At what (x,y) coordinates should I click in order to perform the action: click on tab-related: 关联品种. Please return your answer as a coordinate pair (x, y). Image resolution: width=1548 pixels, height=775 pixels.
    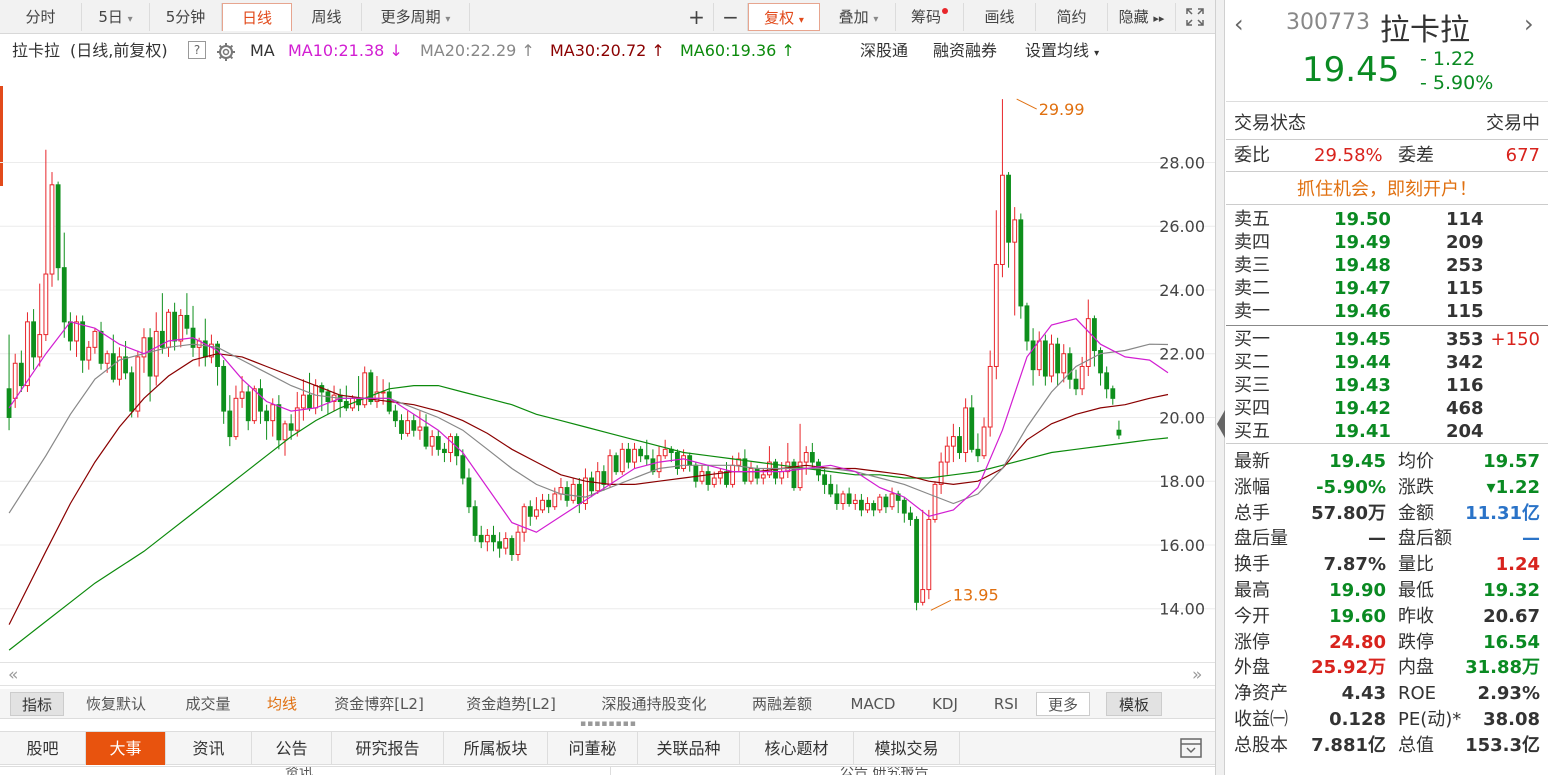
    Looking at the image, I should click on (689, 748).